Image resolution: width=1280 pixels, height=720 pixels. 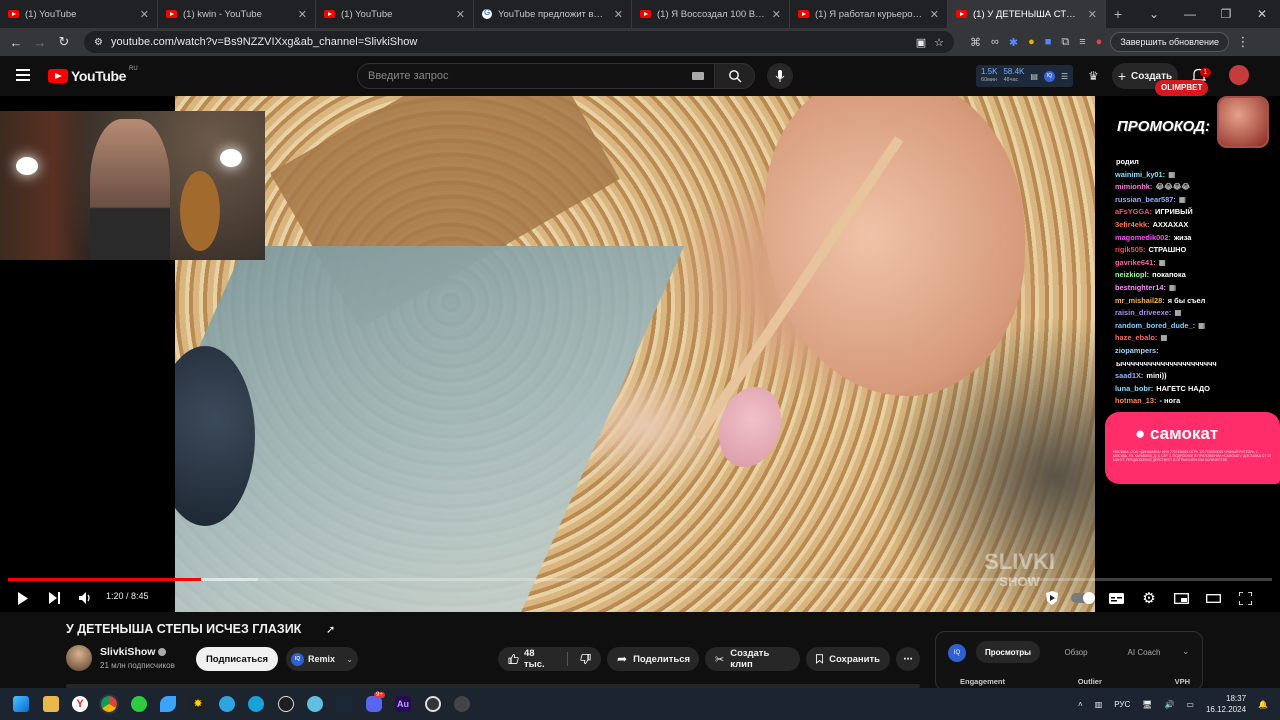 What do you see at coordinates (1025, 76) in the screenshot?
I see `channel-stats-widget: 1.5K 60мин 58.4K 48час ▤ IQ ☰` at bounding box center [1025, 76].